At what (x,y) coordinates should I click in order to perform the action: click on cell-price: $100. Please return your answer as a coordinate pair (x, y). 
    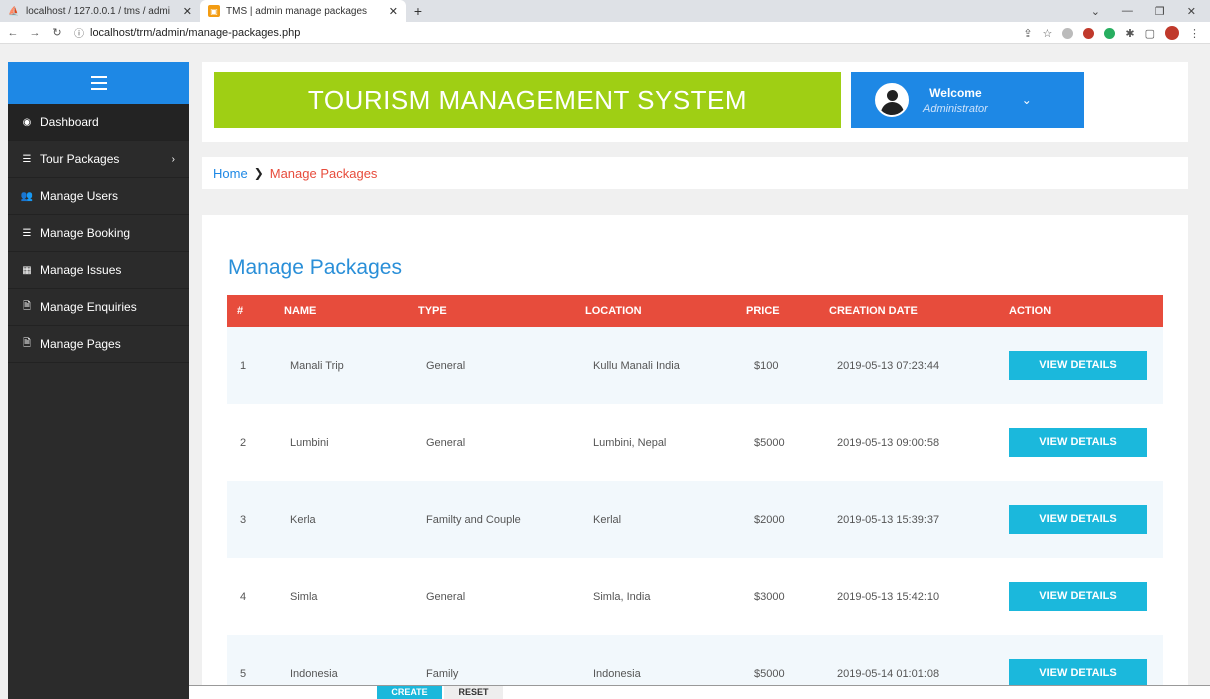
    Looking at the image, I should click on (766, 365).